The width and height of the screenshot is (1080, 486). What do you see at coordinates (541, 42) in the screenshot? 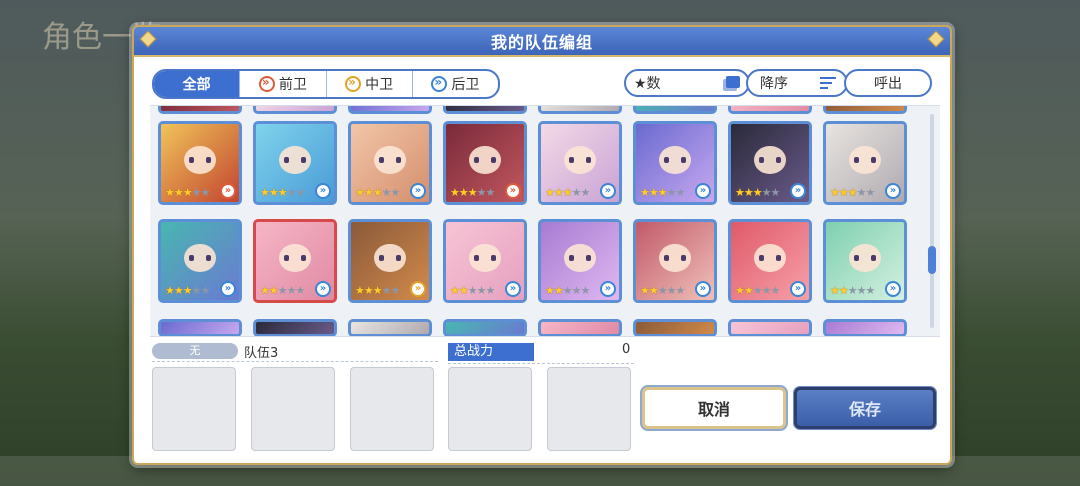
I see `dialog-title: 我的队伍编组` at bounding box center [541, 42].